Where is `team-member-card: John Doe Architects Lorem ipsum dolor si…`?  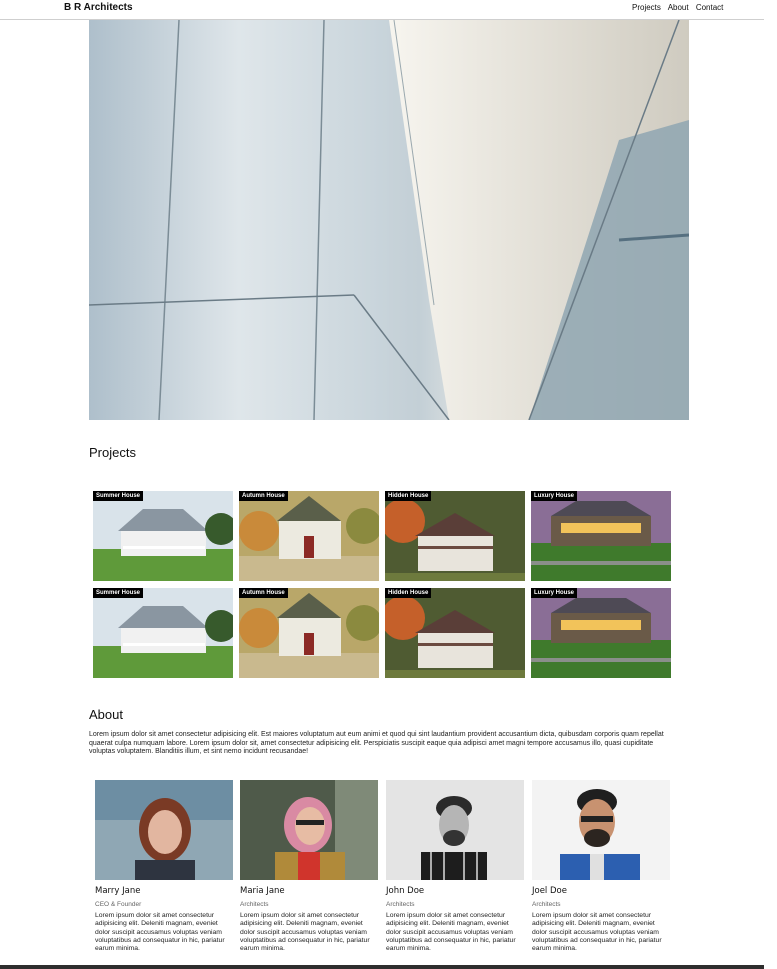 team-member-card: John Doe Architects Lorem ipsum dolor si… is located at coordinates (455, 866).